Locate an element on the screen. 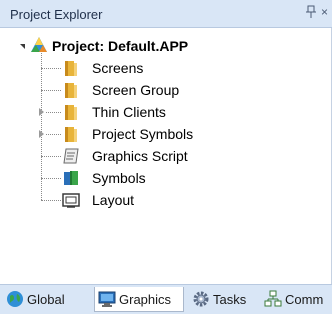  collapse-chevron-icon is located at coordinates (22, 46).